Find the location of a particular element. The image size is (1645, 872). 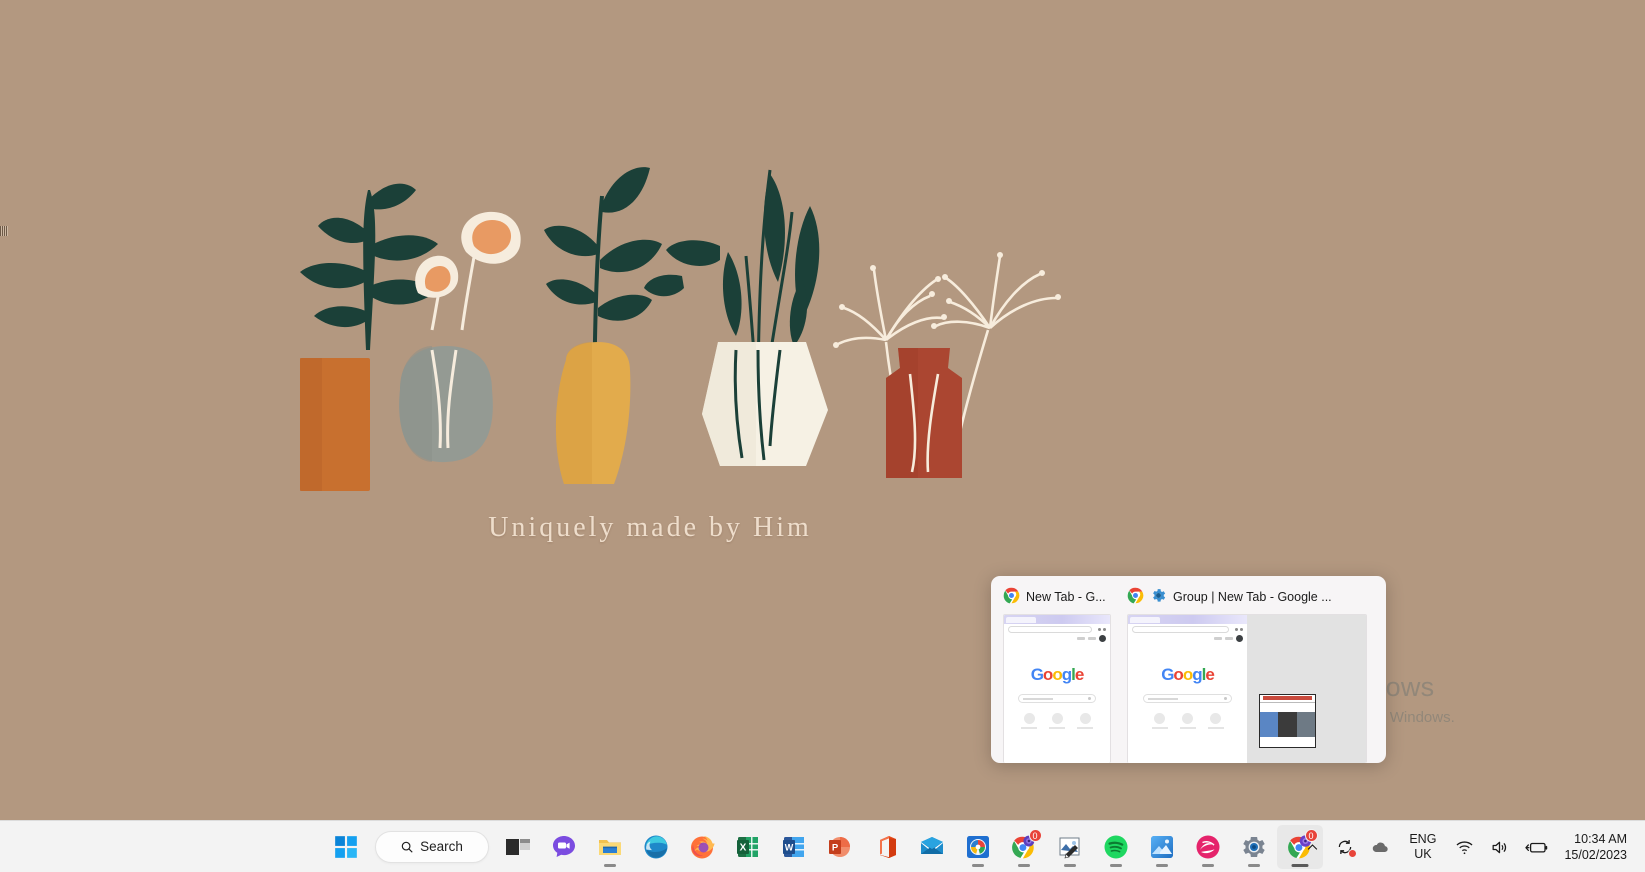

battery-button is located at coordinates (1537, 847).